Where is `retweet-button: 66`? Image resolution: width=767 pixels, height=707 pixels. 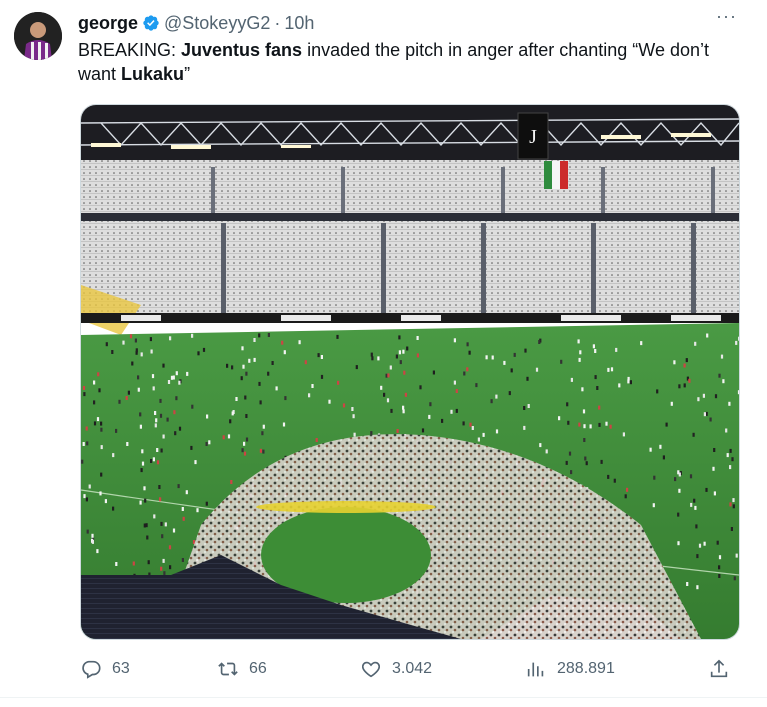 retweet-button: 66 is located at coordinates (242, 669).